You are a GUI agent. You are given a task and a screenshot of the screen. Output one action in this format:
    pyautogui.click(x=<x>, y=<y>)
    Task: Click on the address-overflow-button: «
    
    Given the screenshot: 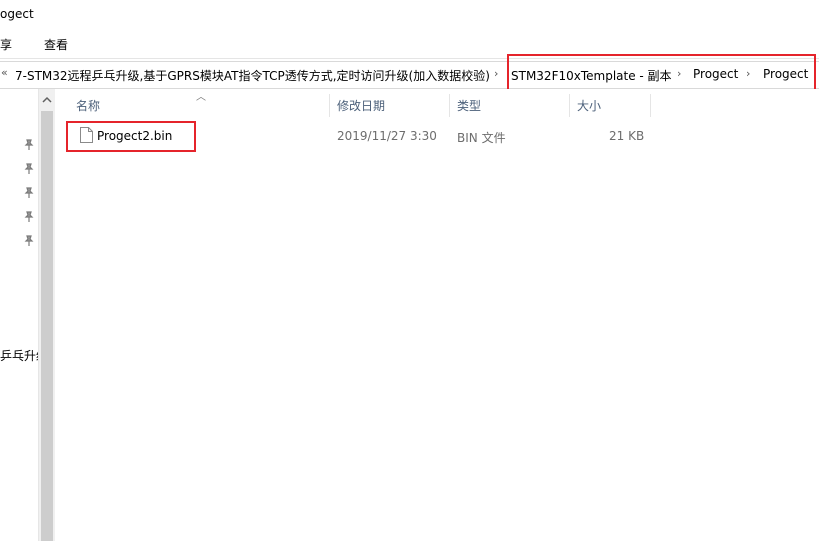 What is the action you would take?
    pyautogui.click(x=4, y=72)
    